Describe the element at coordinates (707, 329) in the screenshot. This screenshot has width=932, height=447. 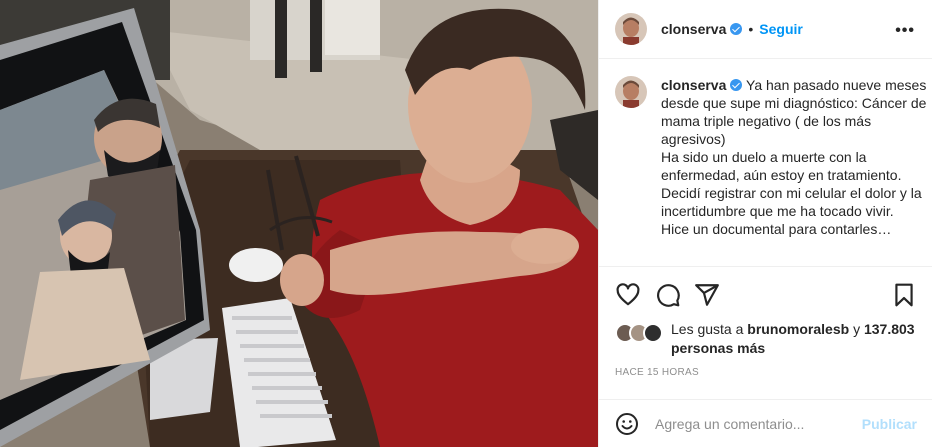
I see `likes-prefix: Les gusta a` at that location.